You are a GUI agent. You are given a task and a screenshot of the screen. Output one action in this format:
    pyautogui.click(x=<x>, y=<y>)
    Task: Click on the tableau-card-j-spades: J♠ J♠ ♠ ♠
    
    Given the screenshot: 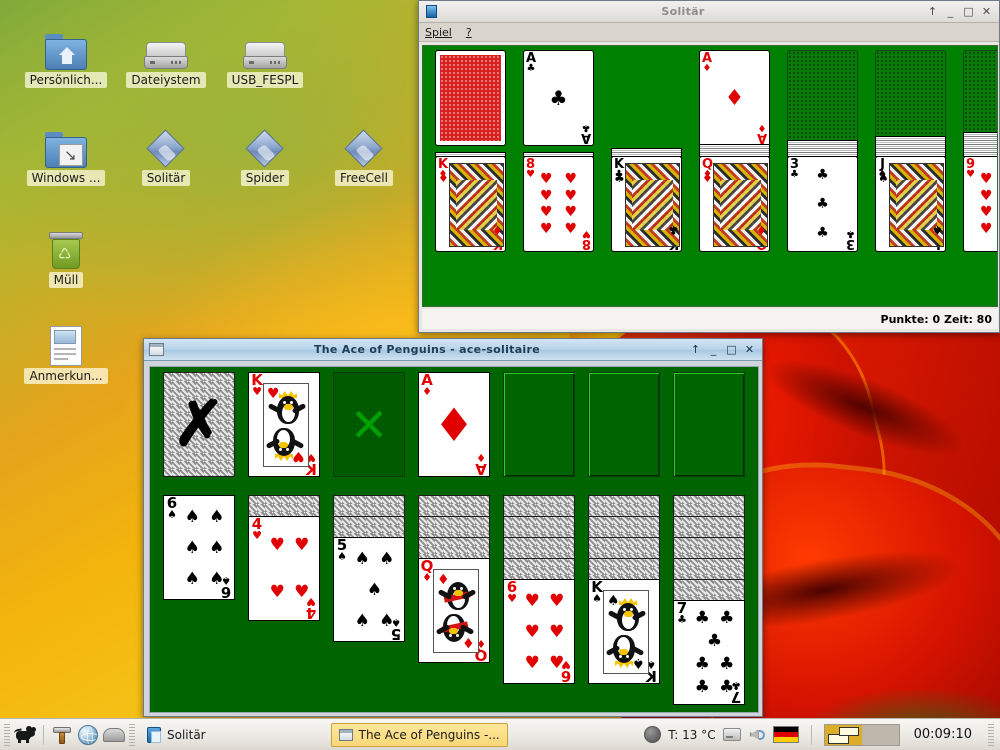 What is the action you would take?
    pyautogui.click(x=910, y=204)
    